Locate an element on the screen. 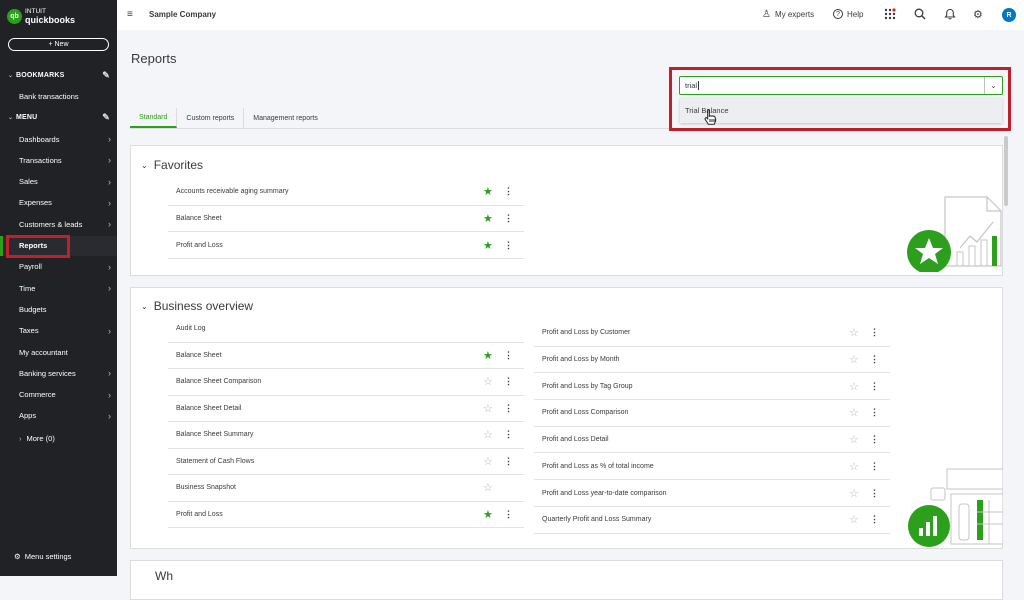 The height and width of the screenshot is (600, 1024). sidebar-item-more: › More (0) is located at coordinates (58, 438).